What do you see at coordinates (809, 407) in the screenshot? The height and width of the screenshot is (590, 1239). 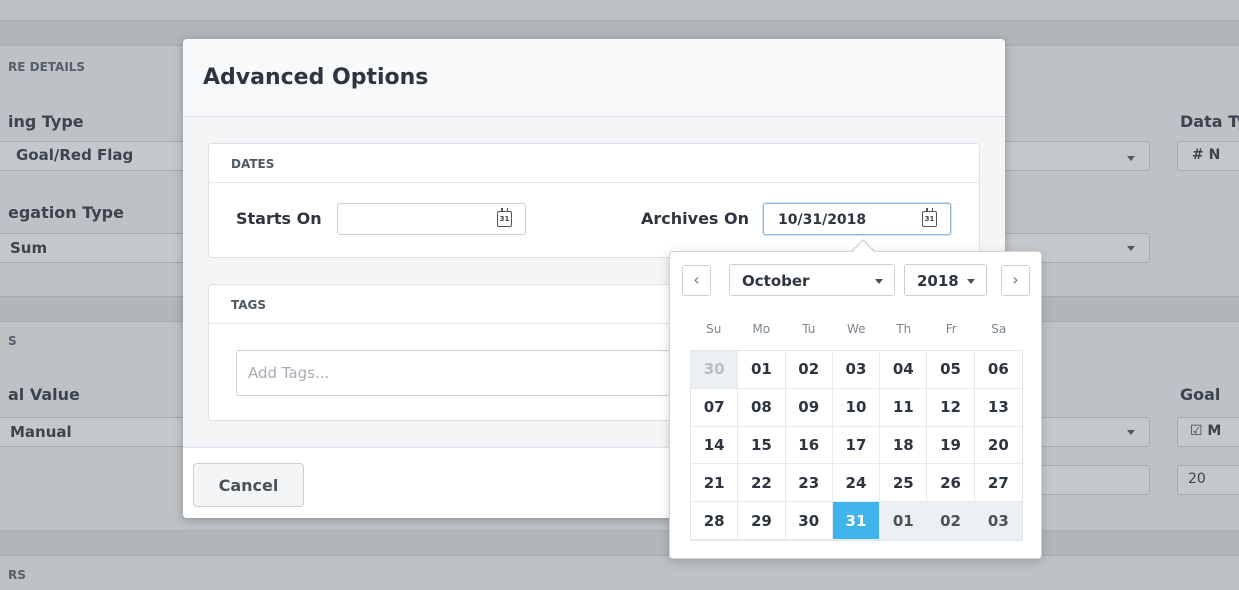 I see `day-cell: 09` at bounding box center [809, 407].